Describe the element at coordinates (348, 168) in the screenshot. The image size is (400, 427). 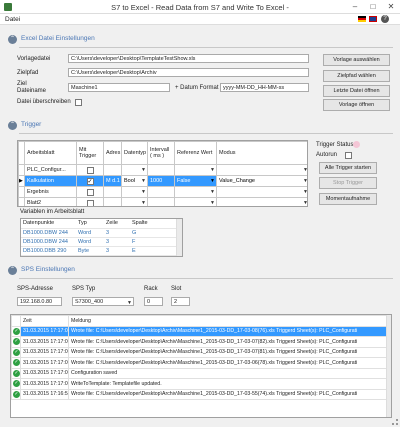
I see `alle-trigger-starten-button: Alle Trigger starten` at that location.